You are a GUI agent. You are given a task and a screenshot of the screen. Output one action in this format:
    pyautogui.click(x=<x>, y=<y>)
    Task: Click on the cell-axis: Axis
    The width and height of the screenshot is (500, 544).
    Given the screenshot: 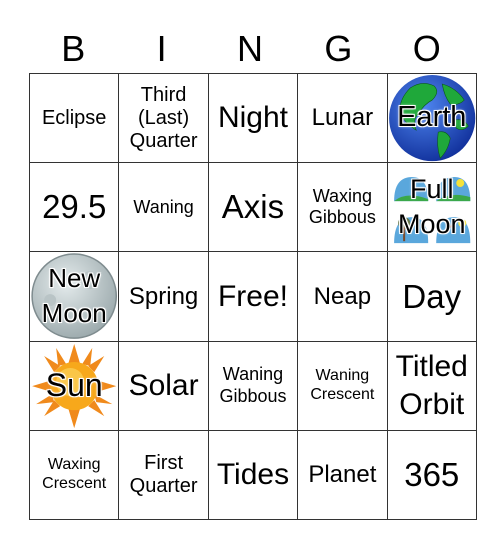 What is the action you would take?
    pyautogui.click(x=253, y=207)
    